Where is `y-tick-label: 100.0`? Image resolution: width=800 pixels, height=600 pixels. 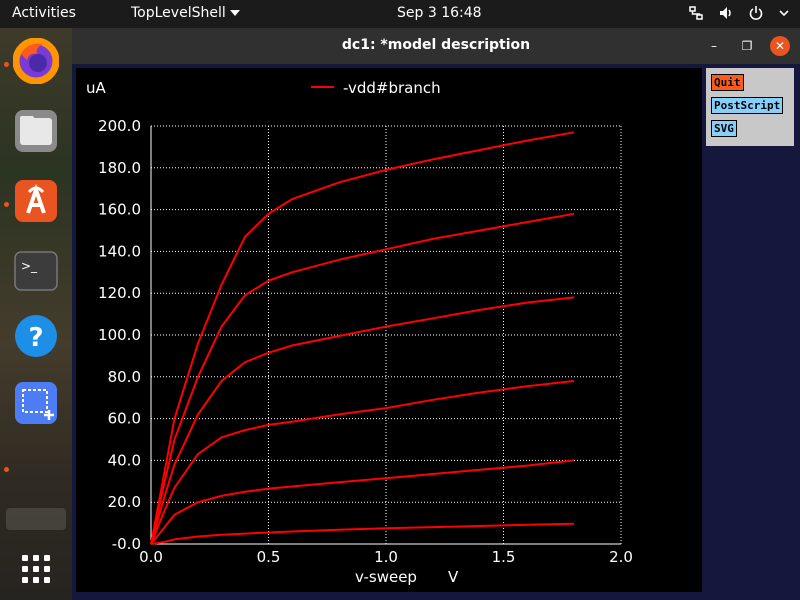
y-tick-label: 100.0 is located at coordinates (119, 335).